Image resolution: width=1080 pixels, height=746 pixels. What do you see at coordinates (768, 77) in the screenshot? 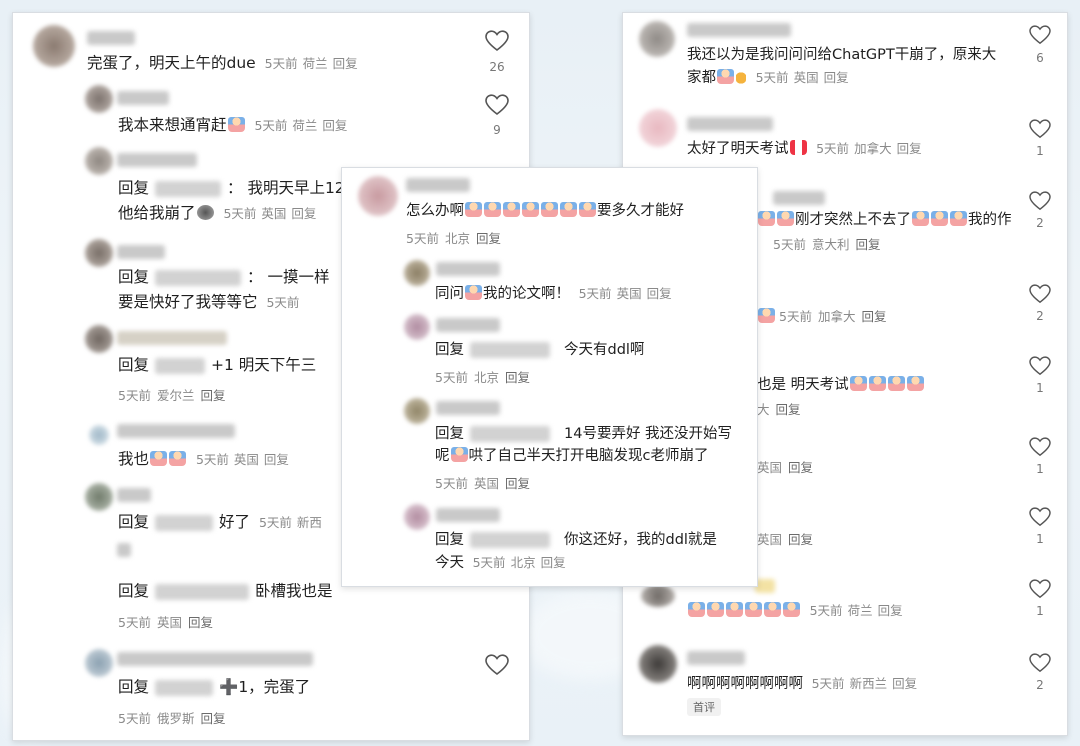
I see `comment-text: 家都 5天前 英国 回复` at bounding box center [768, 77].